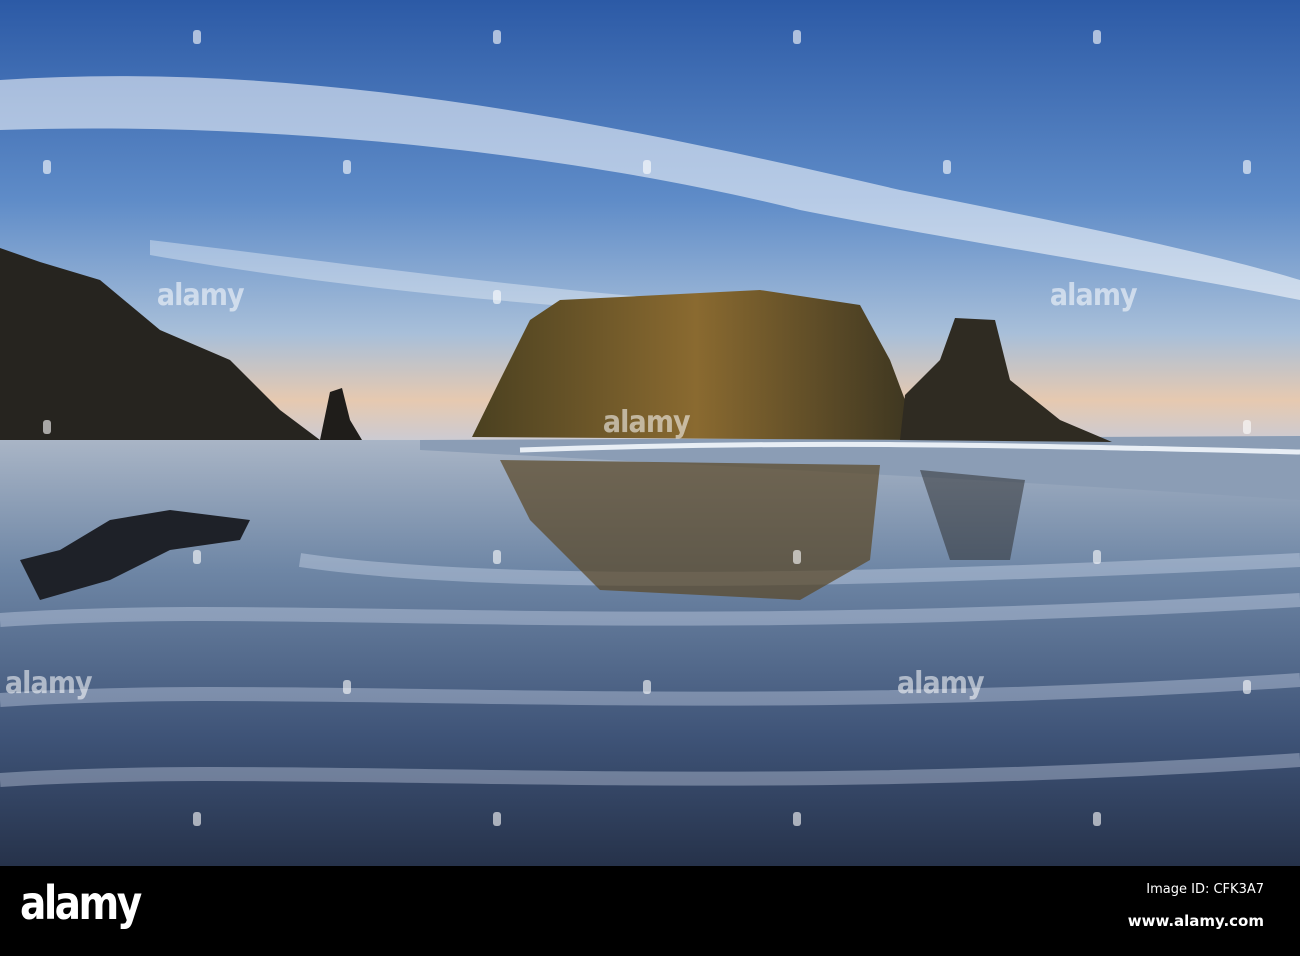 This screenshot has height=956, width=1300. Describe the element at coordinates (1196, 921) in the screenshot. I see `website-link: www.alamy.com` at that location.